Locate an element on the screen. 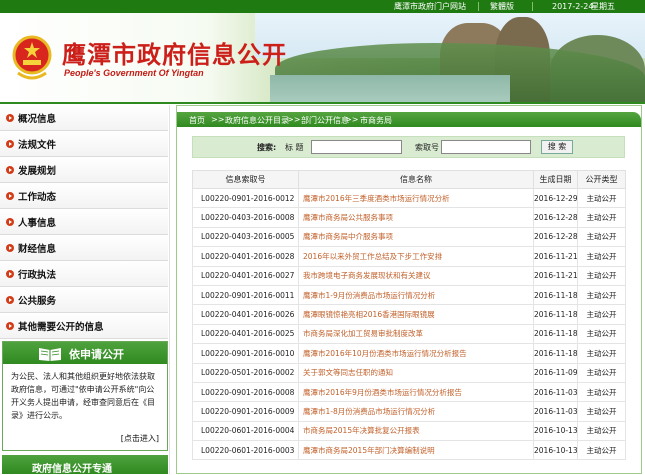 This screenshot has width=645, height=475. sidebar-item-label: 其他需要公开的信息 is located at coordinates (61, 327).